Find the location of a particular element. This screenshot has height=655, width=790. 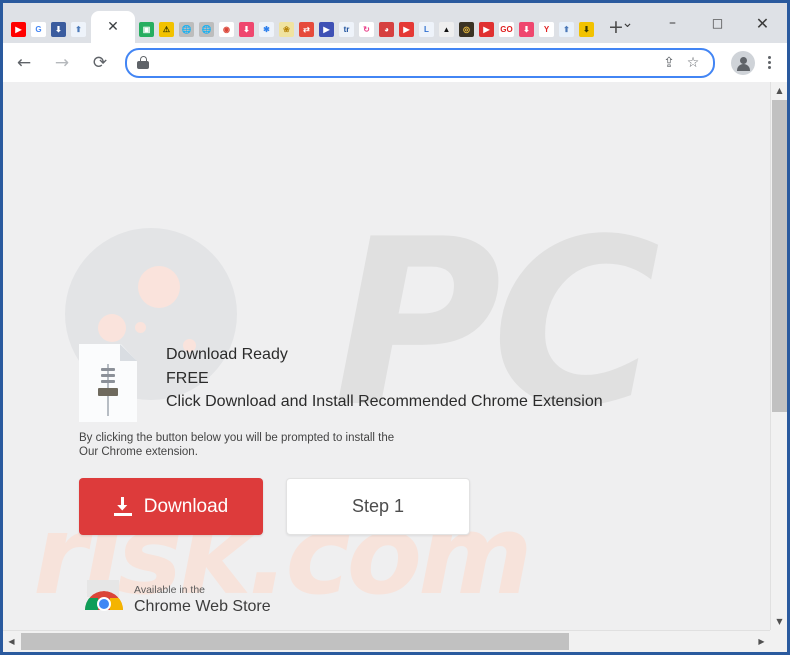

minimize-button: – is located at coordinates (672, 23).